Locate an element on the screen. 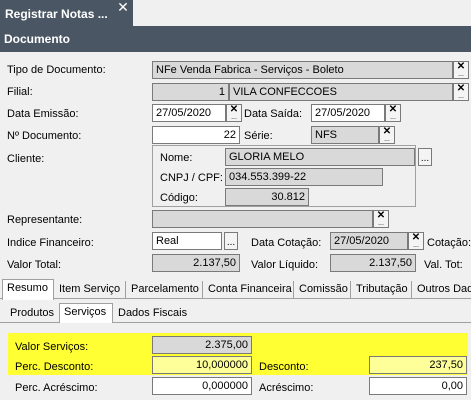 The height and width of the screenshot is (400, 471). cliente-label: Cliente: is located at coordinates (26, 159).